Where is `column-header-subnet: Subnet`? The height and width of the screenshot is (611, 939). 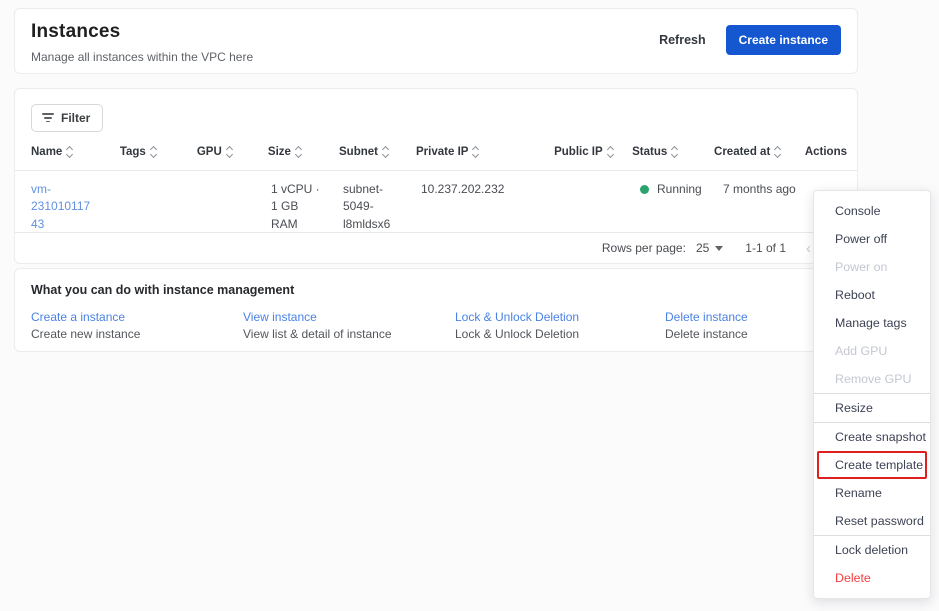
column-header-subnet: Subnet is located at coordinates (377, 152).